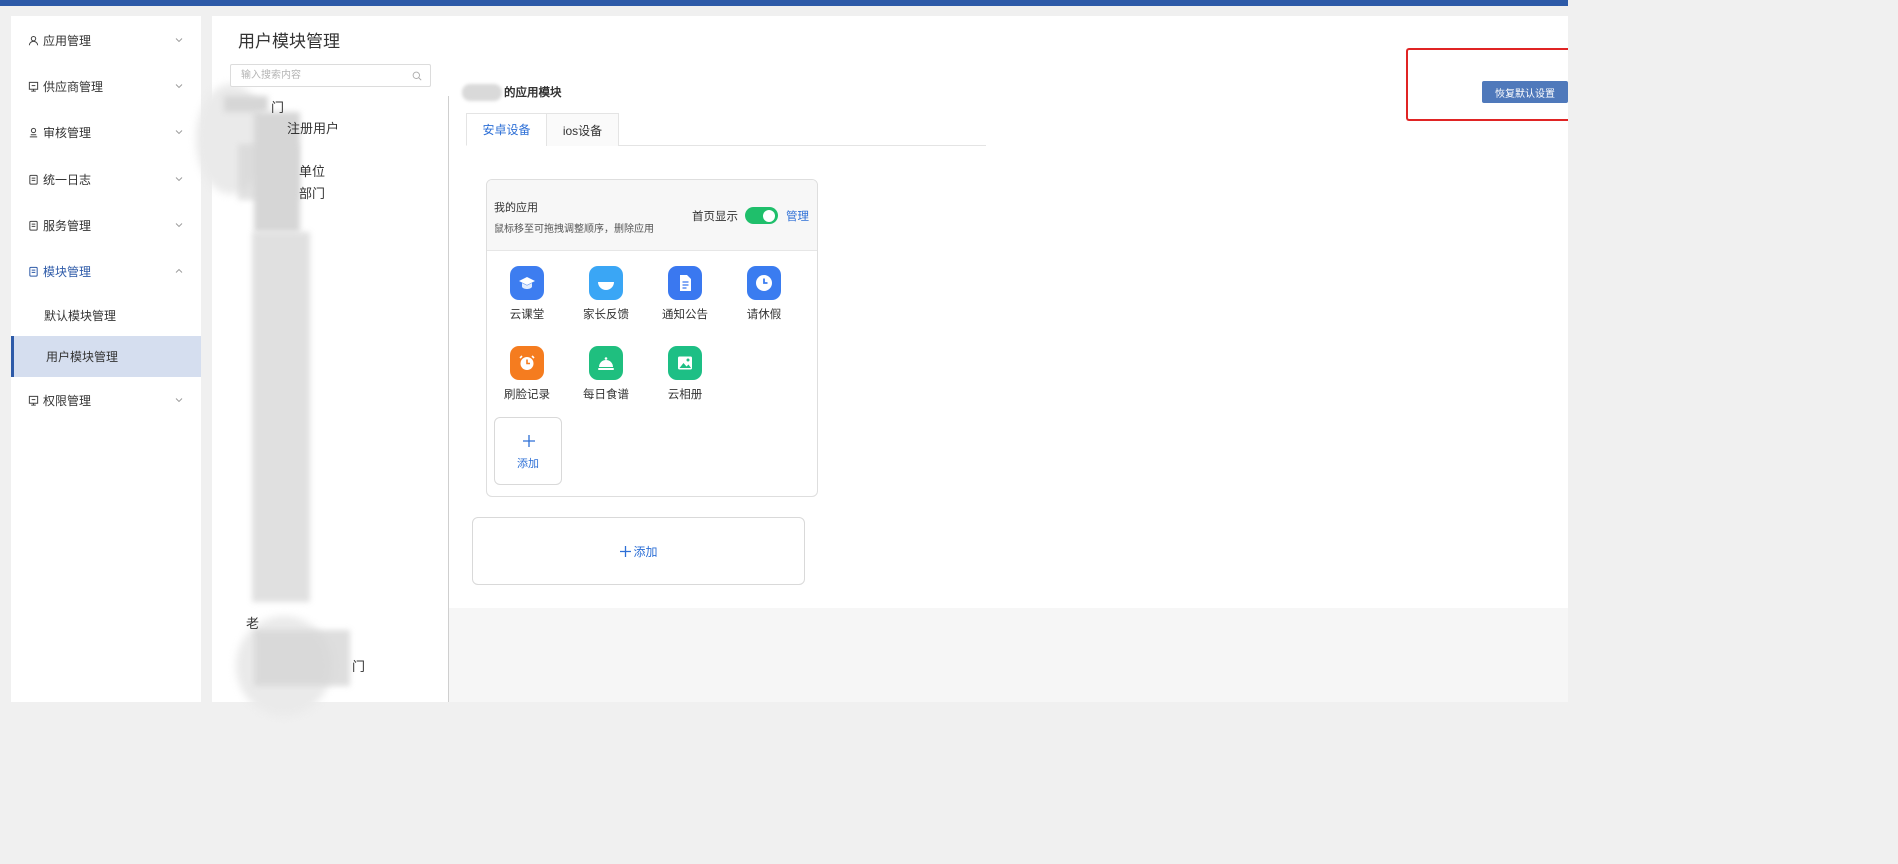 The image size is (1898, 864). What do you see at coordinates (252, 622) in the screenshot?
I see `tree-node: 老` at bounding box center [252, 622].